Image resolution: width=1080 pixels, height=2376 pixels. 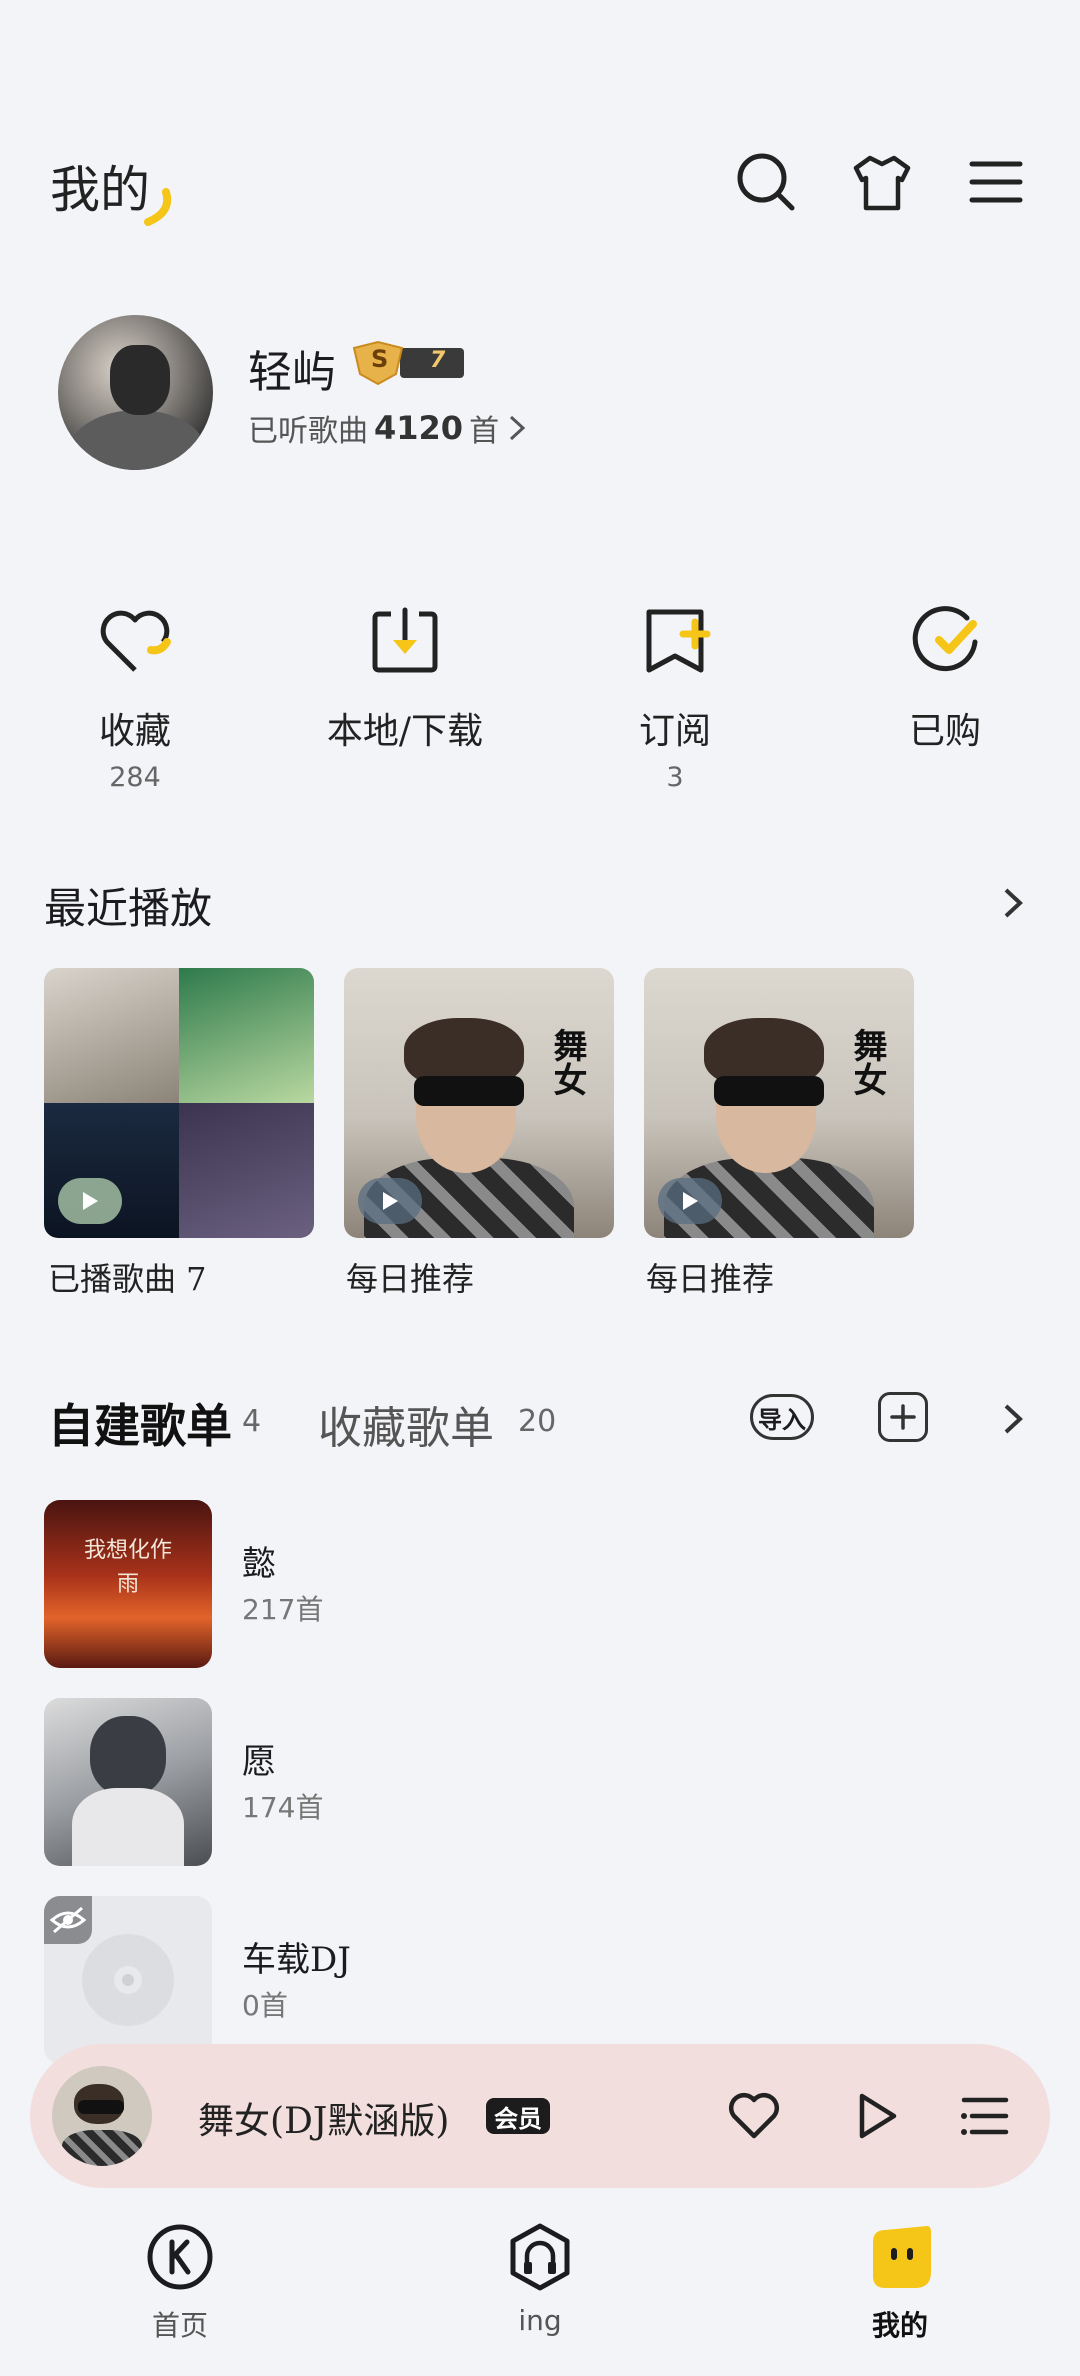 I want to click on level-badge: S 7, so click(x=408, y=363).